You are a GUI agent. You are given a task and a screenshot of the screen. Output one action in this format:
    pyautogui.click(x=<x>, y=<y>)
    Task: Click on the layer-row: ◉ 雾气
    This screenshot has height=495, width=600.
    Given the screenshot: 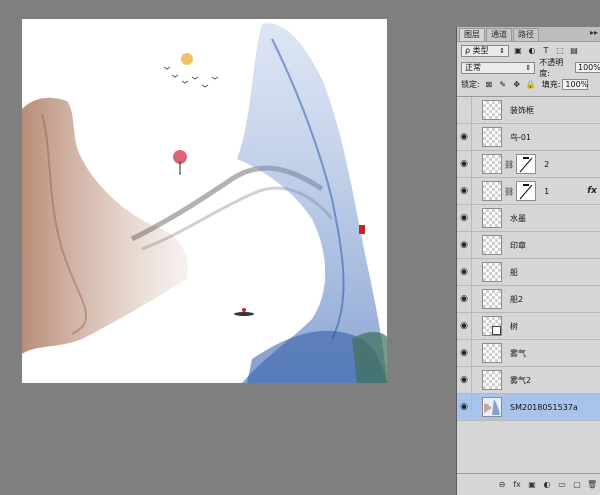 What is the action you would take?
    pyautogui.click(x=528, y=353)
    